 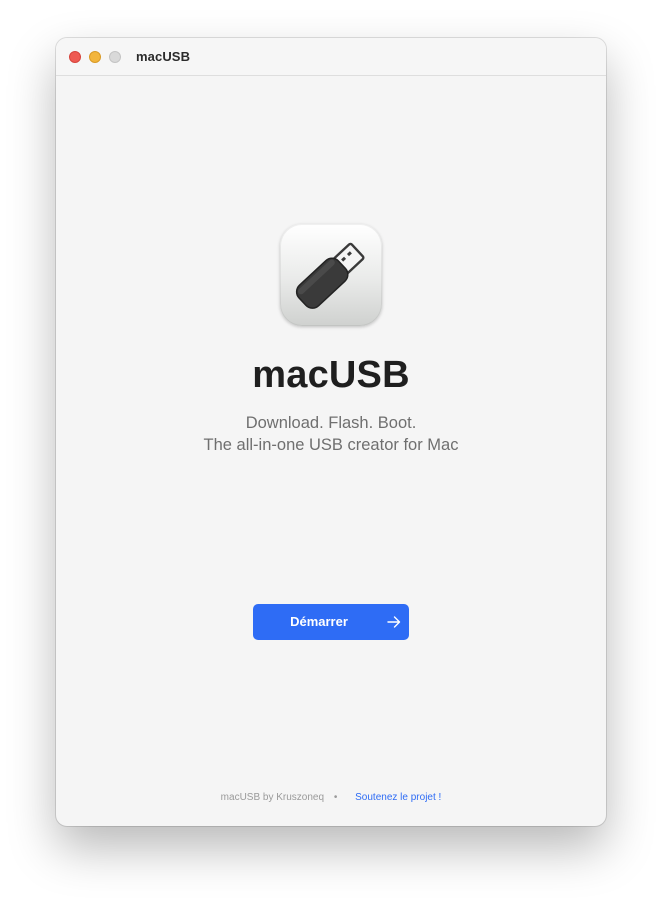 What do you see at coordinates (319, 621) in the screenshot?
I see `start-button-label: Démarrer` at bounding box center [319, 621].